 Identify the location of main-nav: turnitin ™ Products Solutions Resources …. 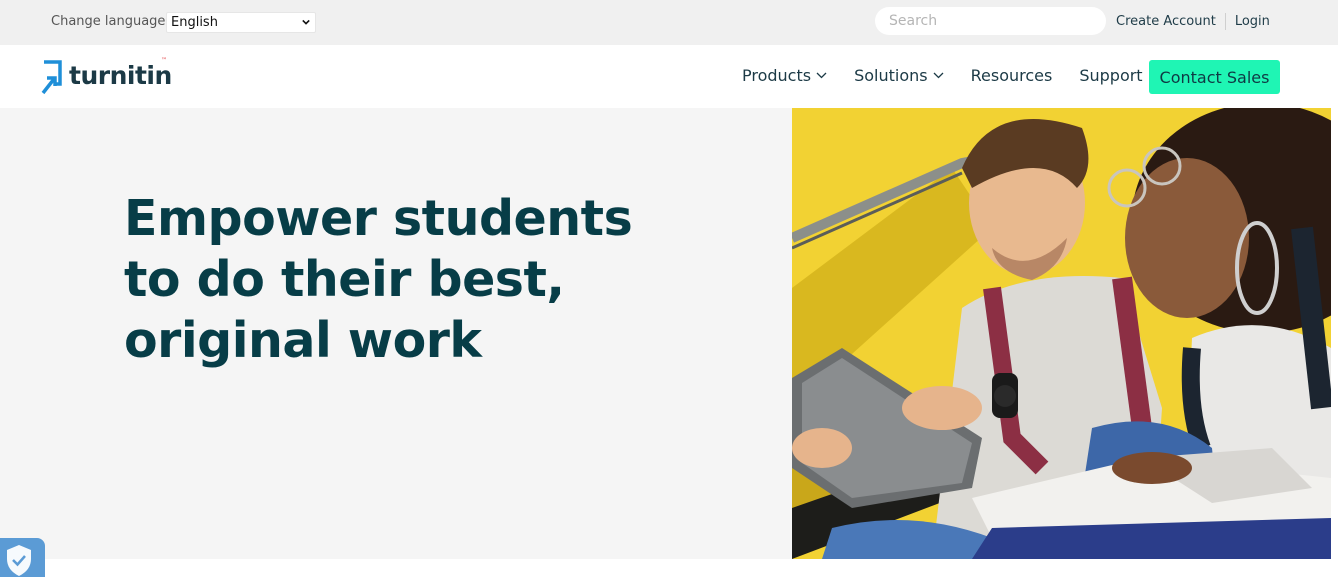
(669, 76).